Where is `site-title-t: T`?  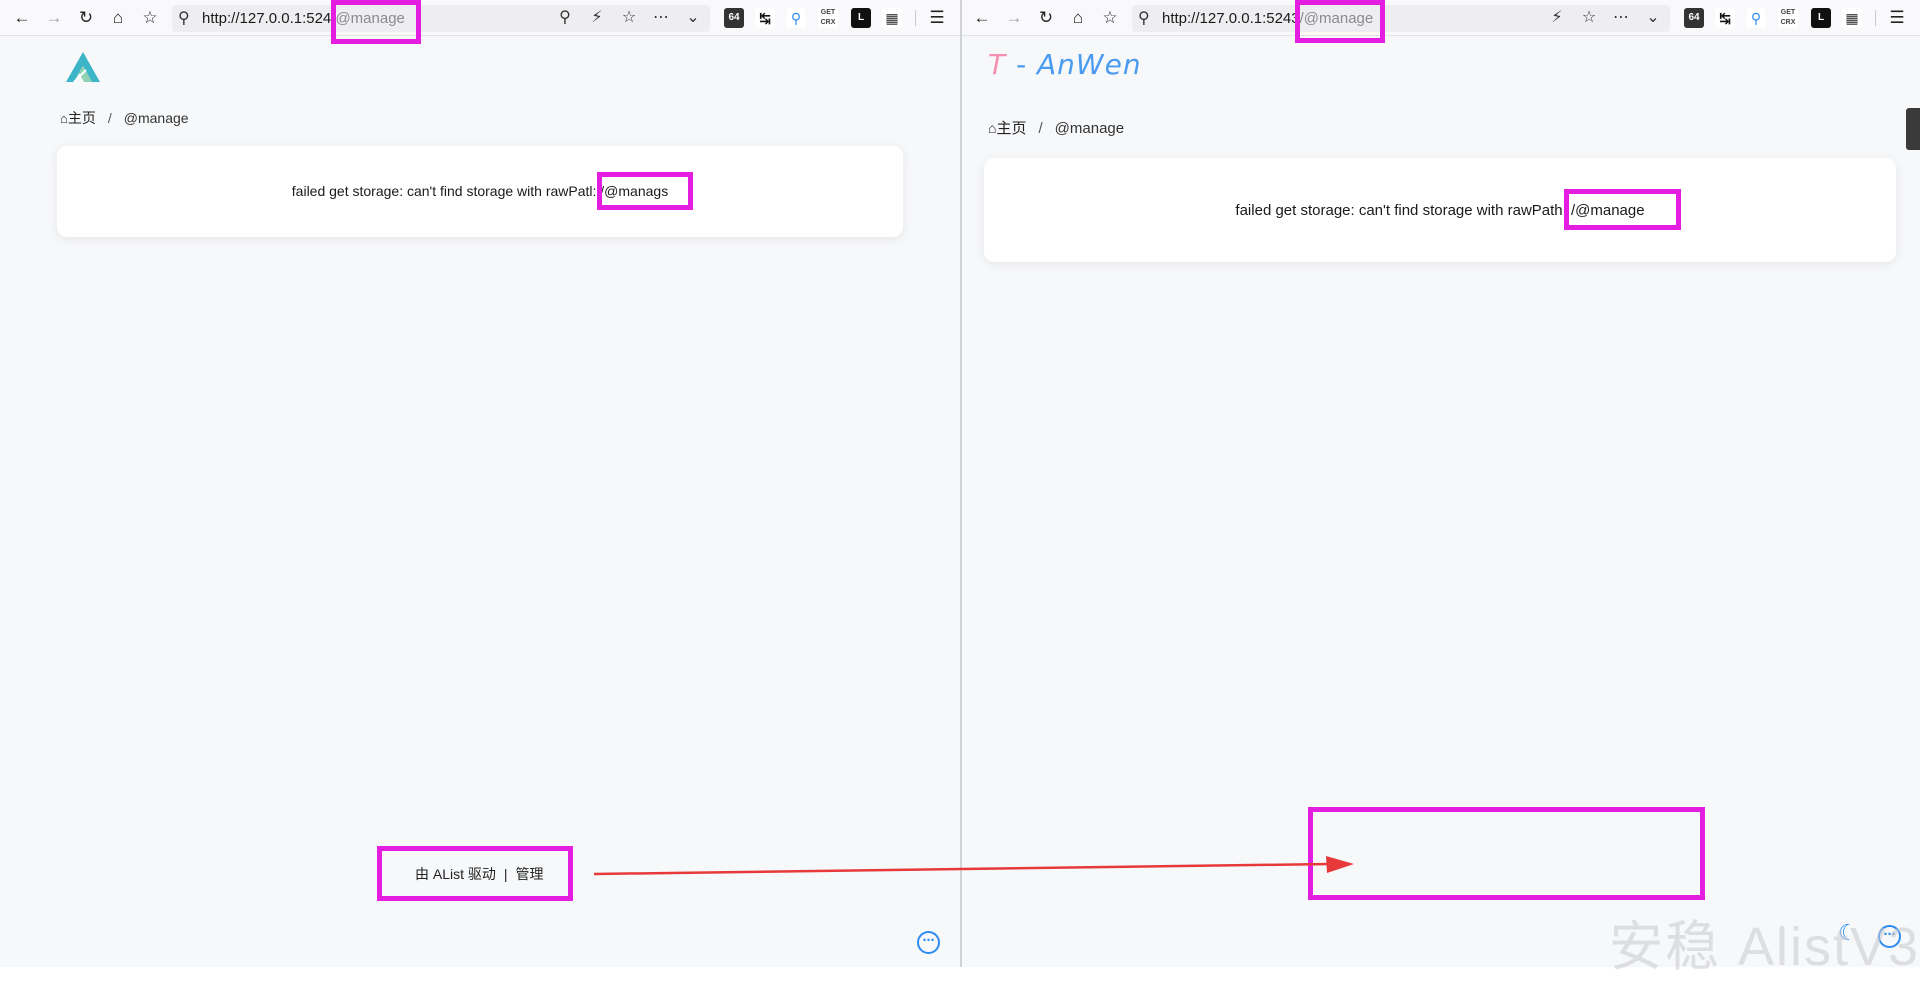
site-title-t: T is located at coordinates (997, 64).